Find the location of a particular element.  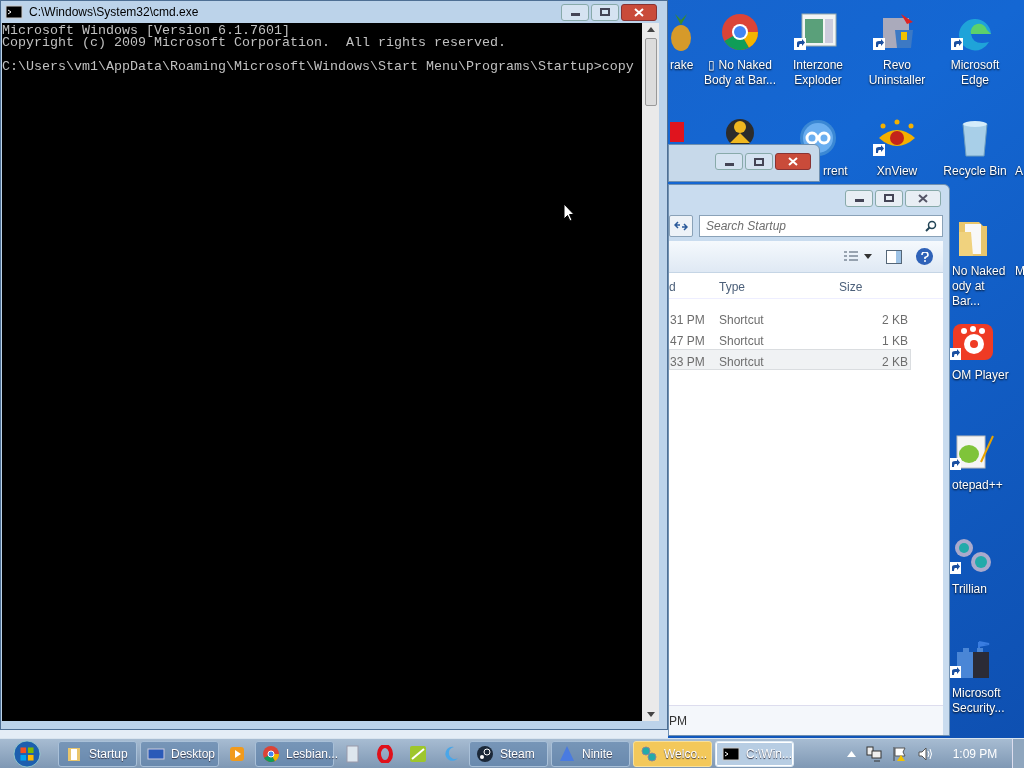

chrome-icon is located at coordinates (271, 753).